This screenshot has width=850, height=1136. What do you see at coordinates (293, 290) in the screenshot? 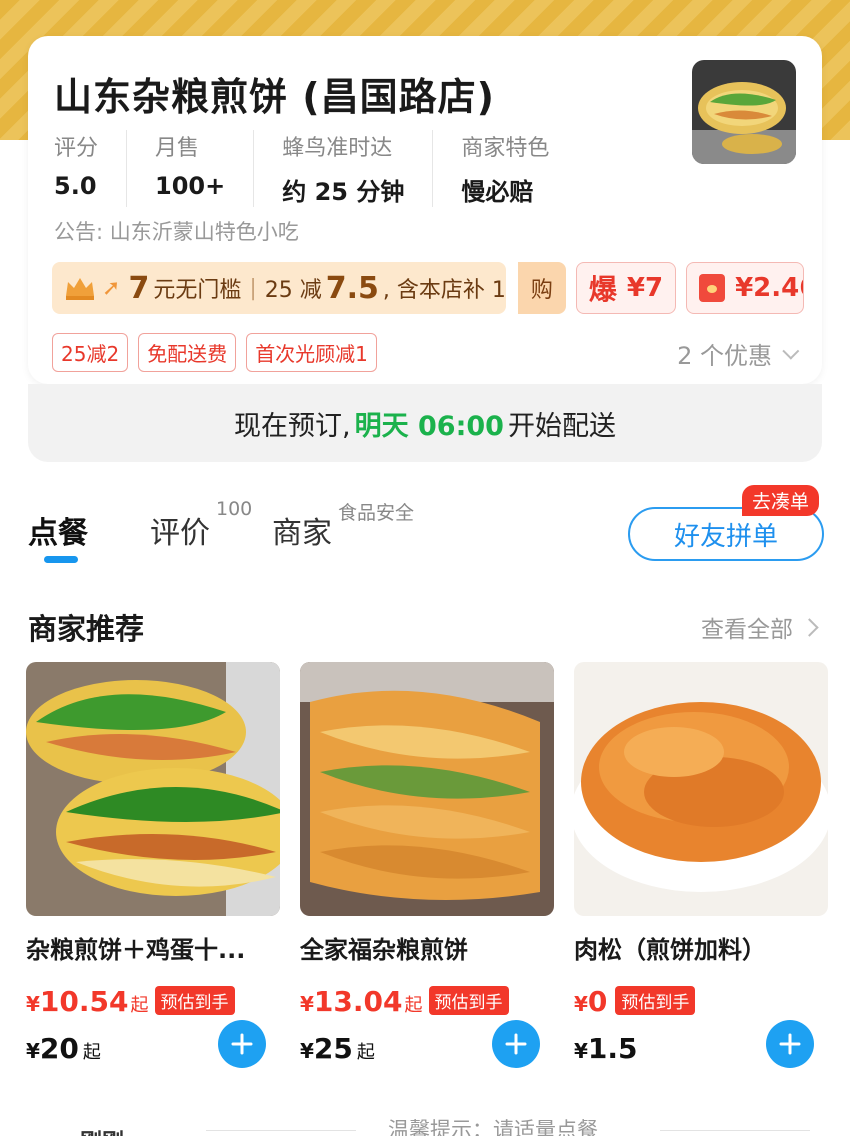
I see `coupon-threshold: 25 减` at bounding box center [293, 290].